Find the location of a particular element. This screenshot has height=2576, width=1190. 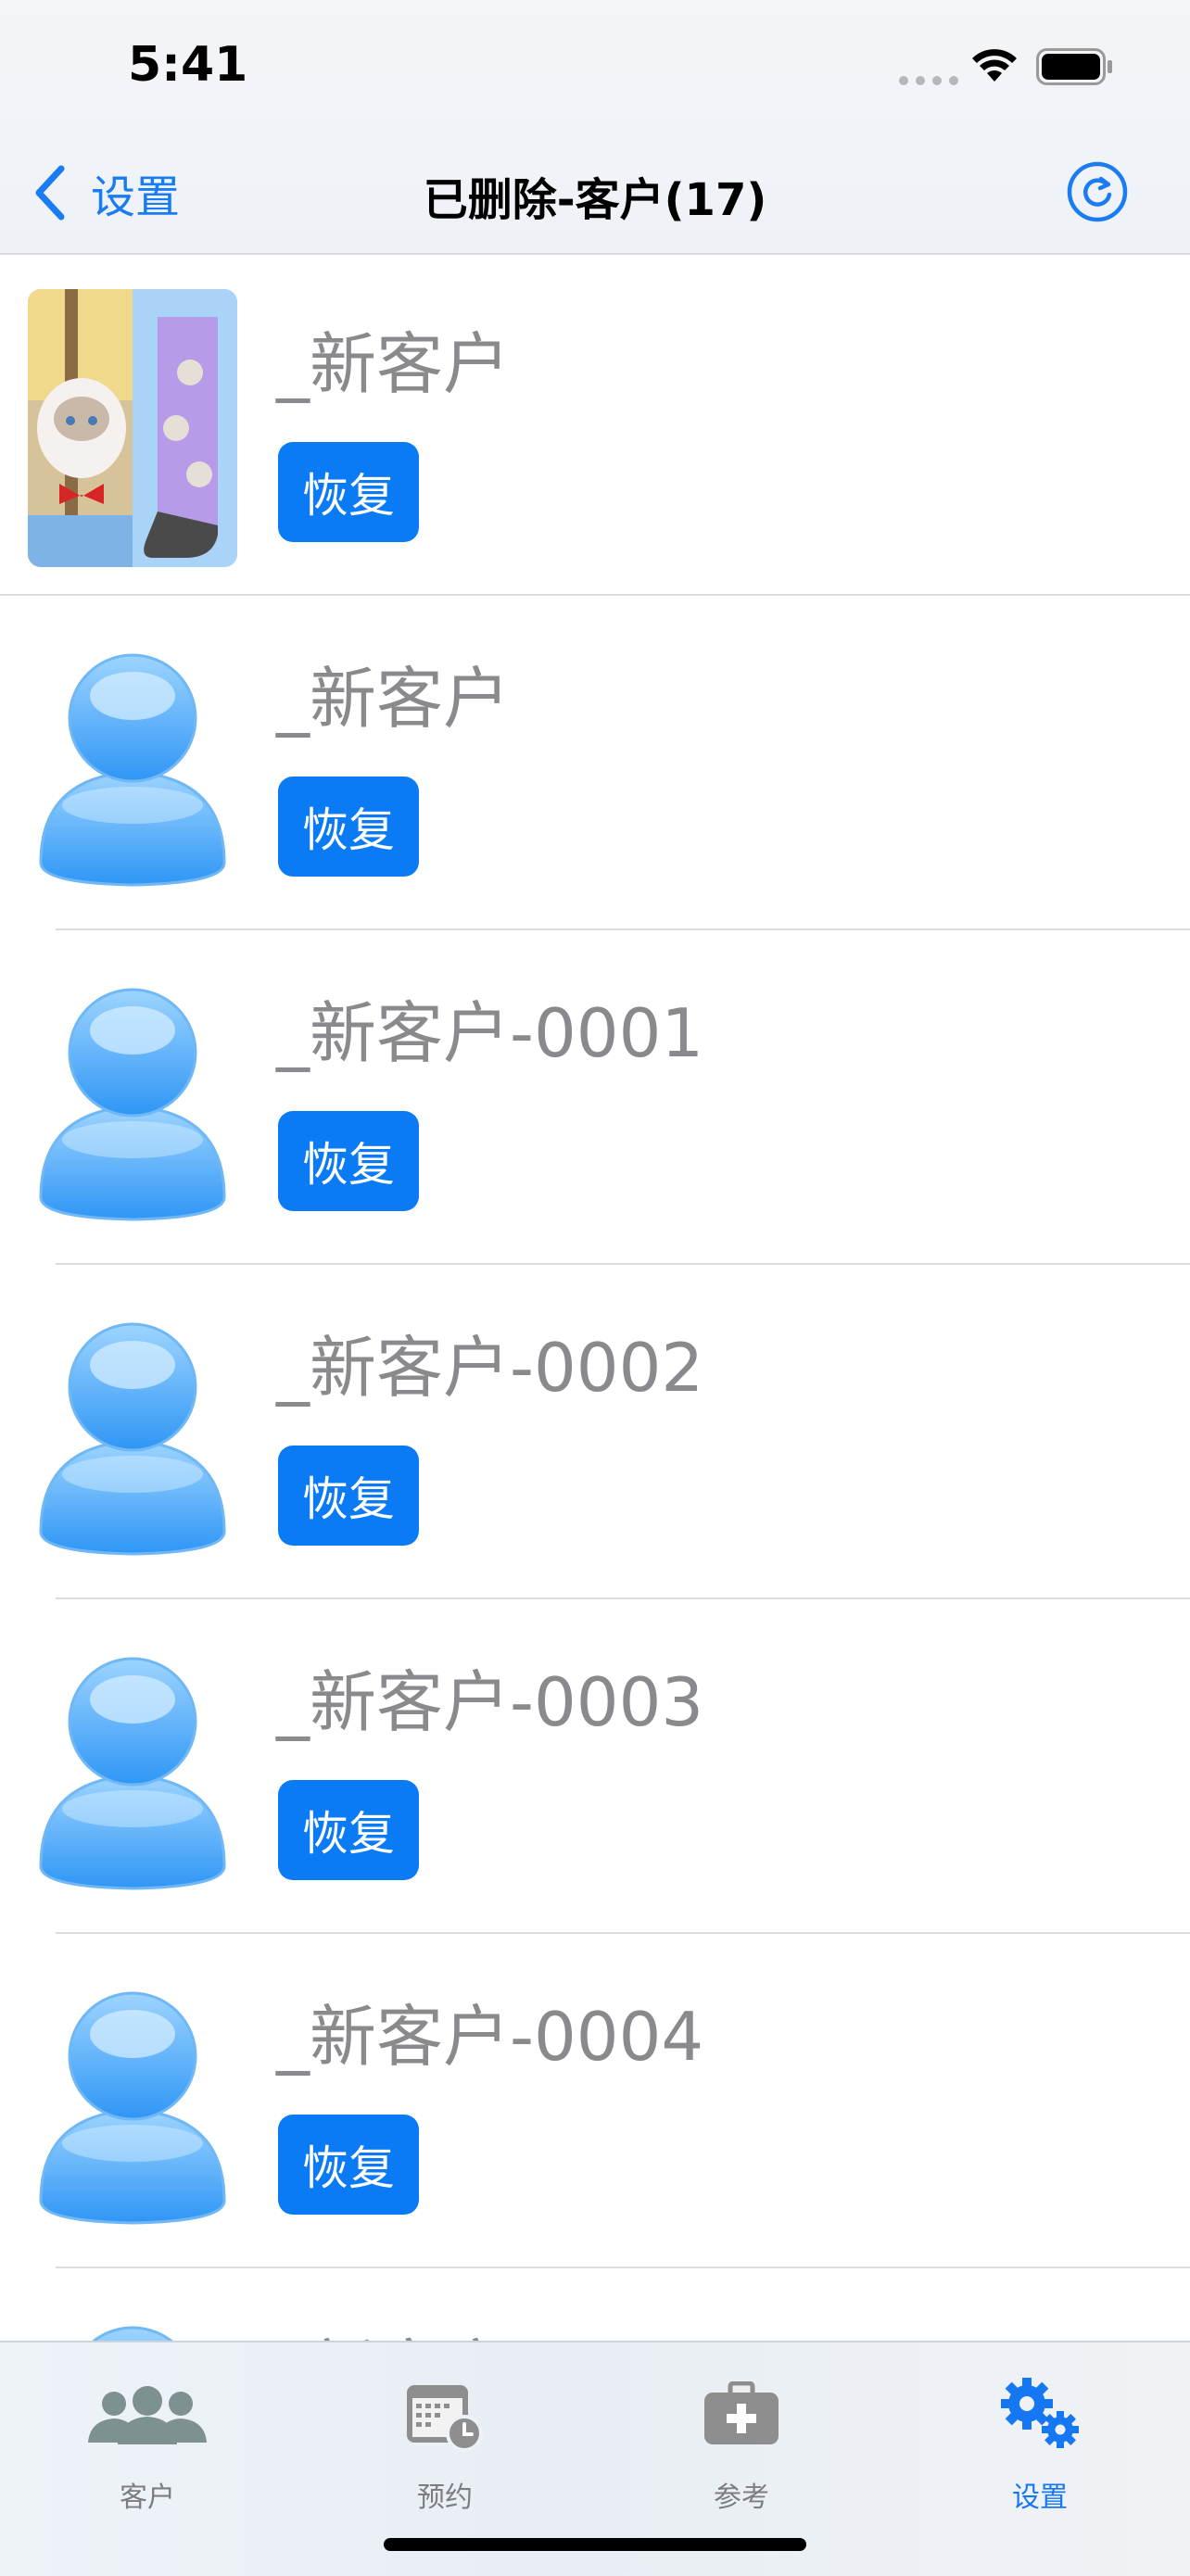

tab-customers: 客户 is located at coordinates (147, 2438).